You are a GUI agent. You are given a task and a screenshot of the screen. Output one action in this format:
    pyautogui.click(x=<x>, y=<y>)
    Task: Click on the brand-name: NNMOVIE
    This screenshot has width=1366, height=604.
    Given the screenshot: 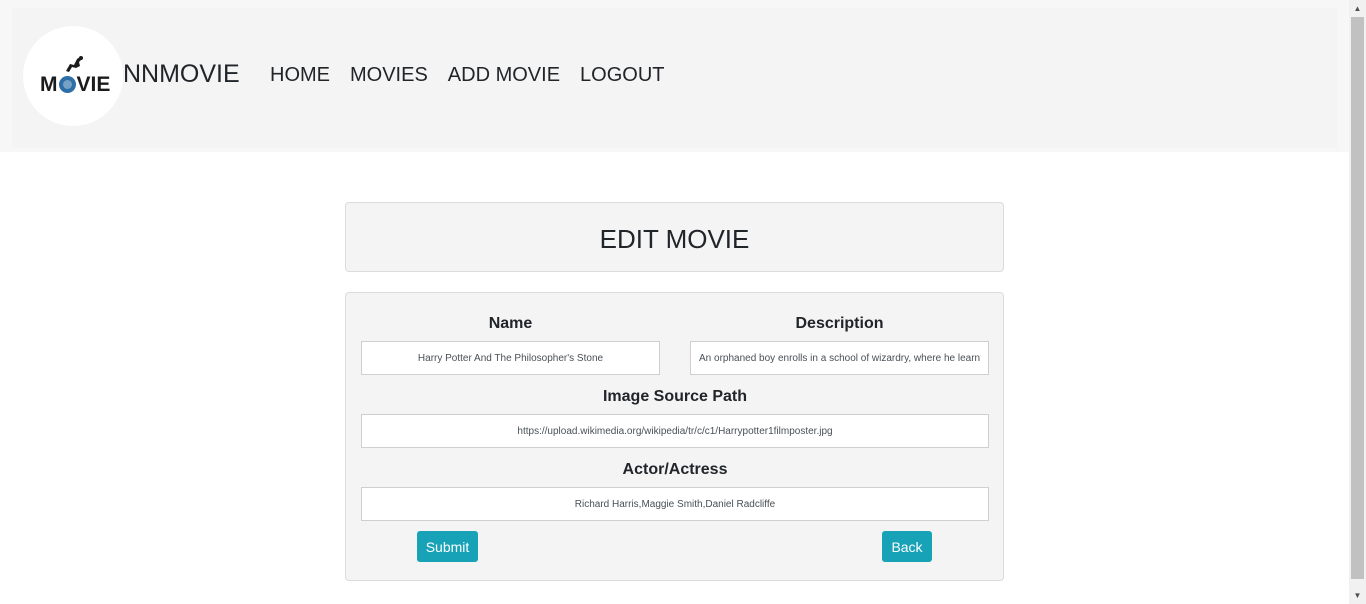 What is the action you would take?
    pyautogui.click(x=181, y=74)
    